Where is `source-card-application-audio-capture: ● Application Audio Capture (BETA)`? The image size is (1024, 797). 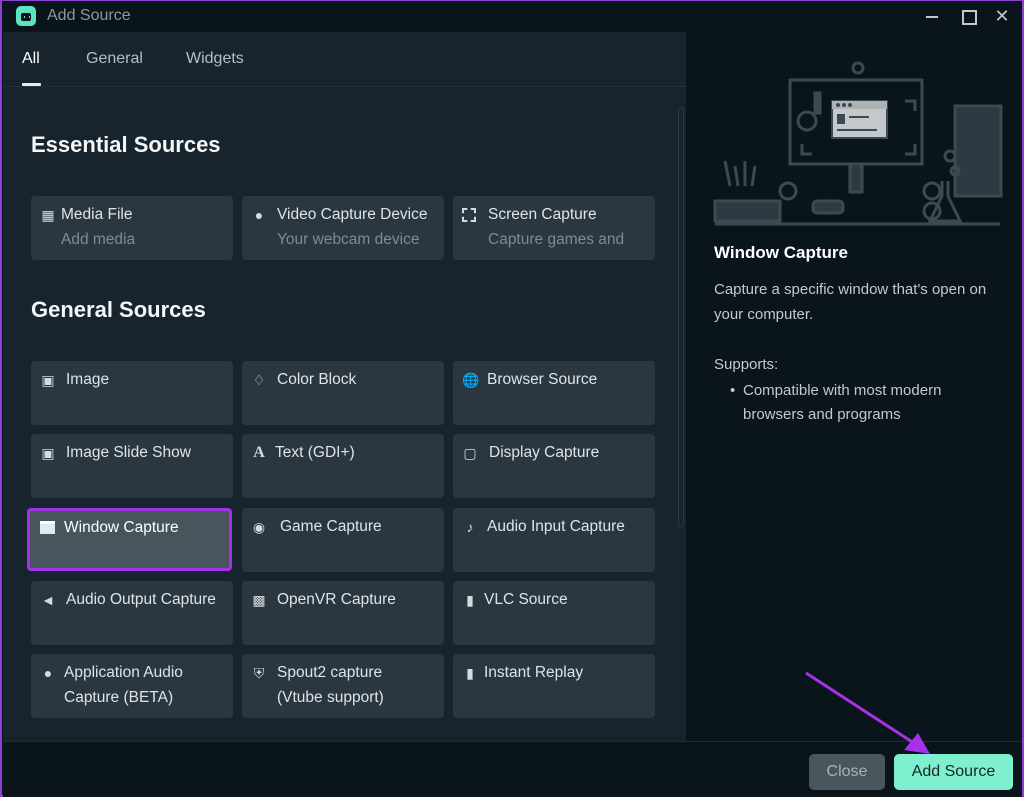
source-card-application-audio-capture: ● Application Audio Capture (BETA) is located at coordinates (132, 686).